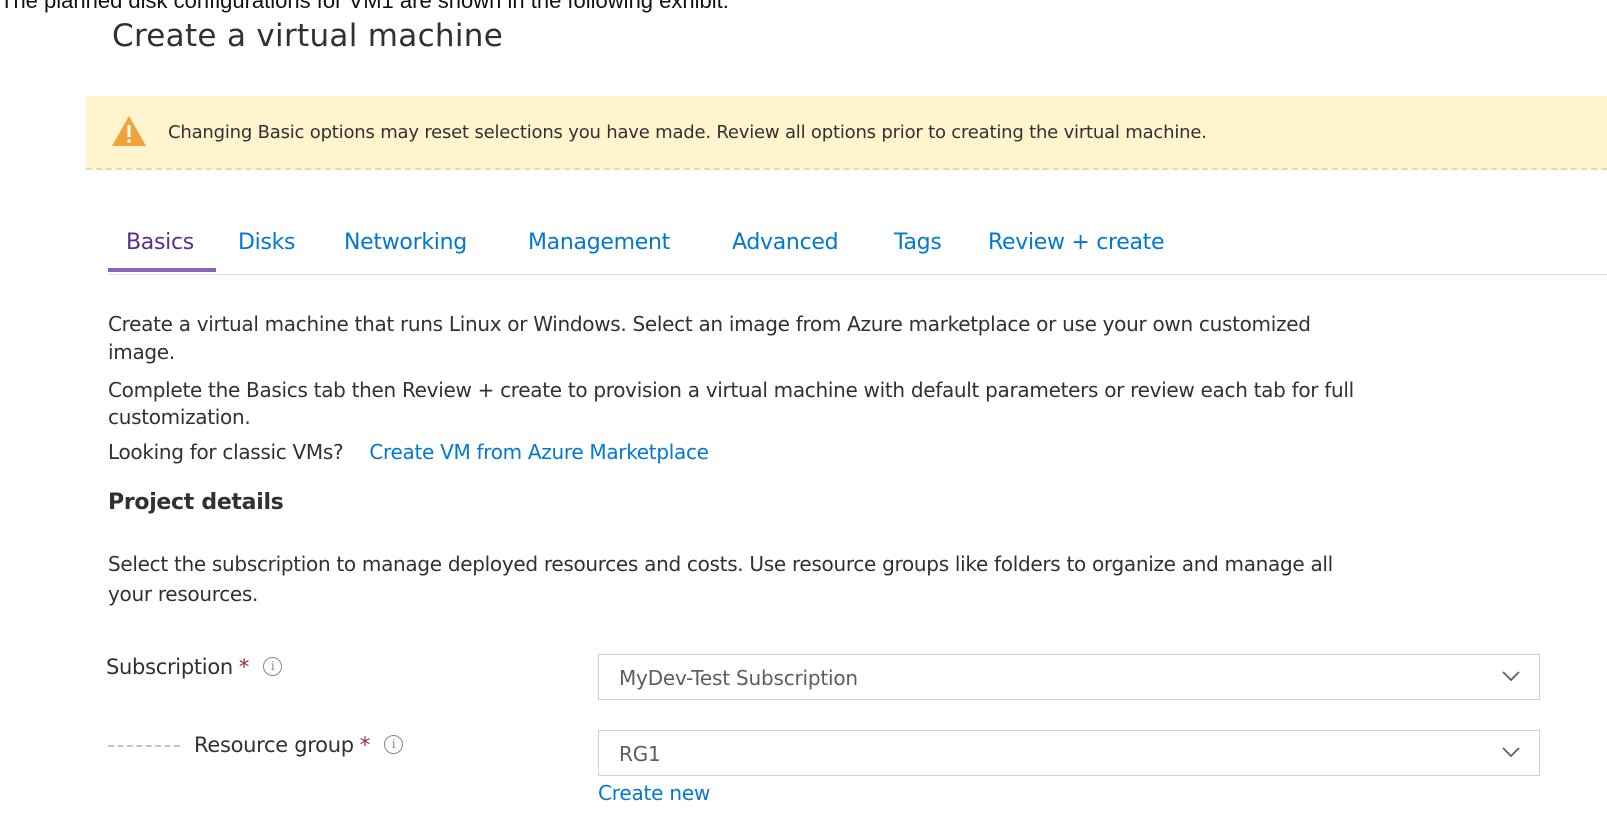 The height and width of the screenshot is (823, 1607). I want to click on classic-vms-prompt: Looking for classic VMs?, so click(226, 452).